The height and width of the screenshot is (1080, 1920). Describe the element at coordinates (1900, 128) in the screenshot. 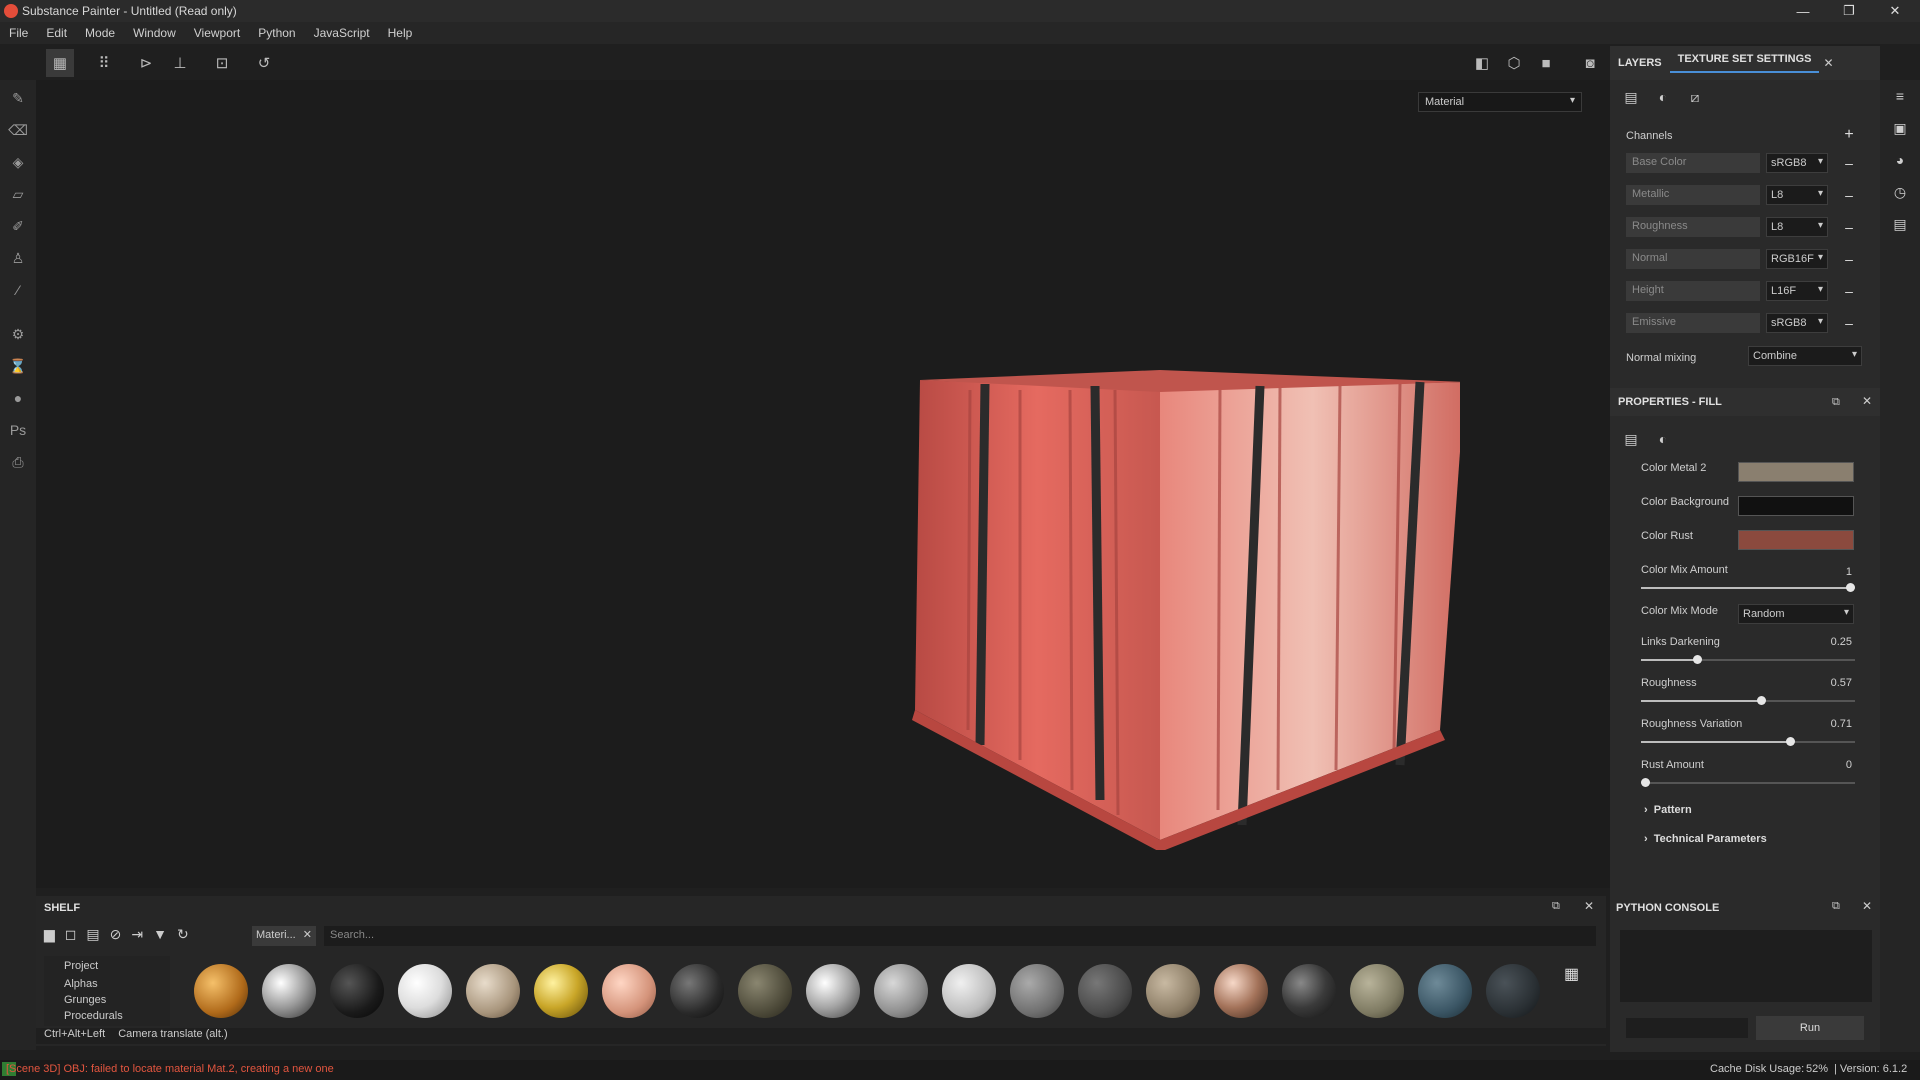

I see `display-settings-icon: ▣` at that location.